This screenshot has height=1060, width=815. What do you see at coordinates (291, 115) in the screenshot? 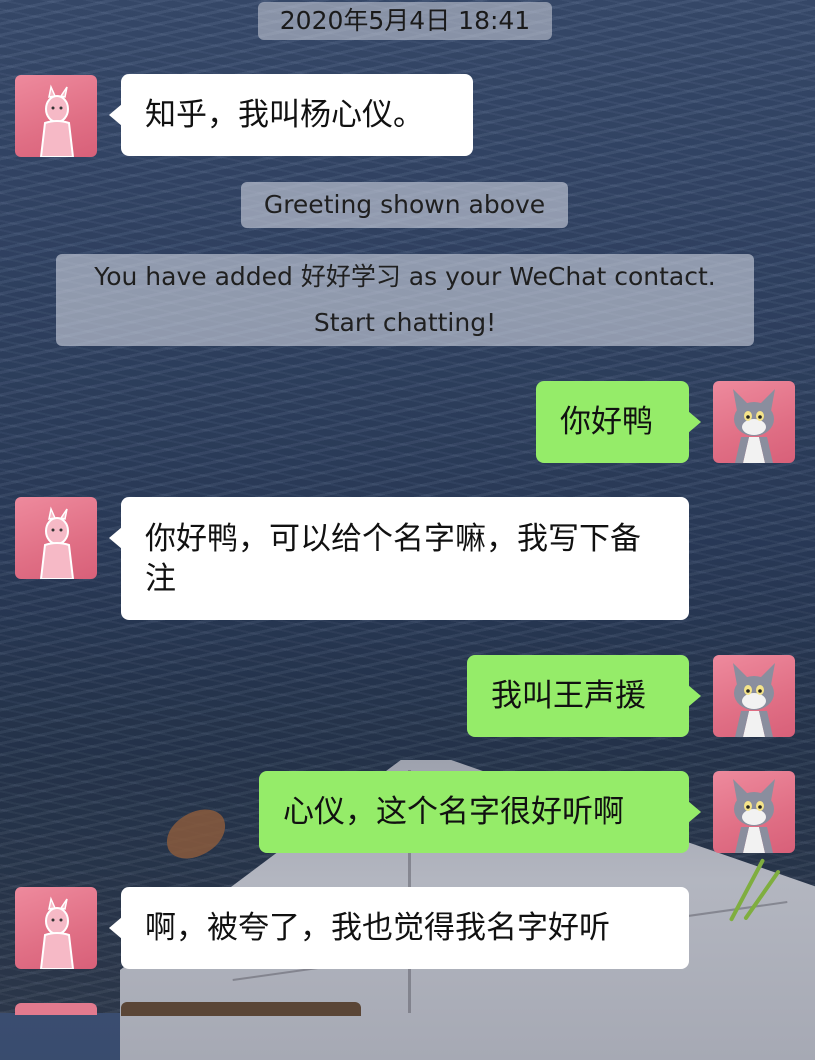
I see `incoming-message: 知乎，我叫杨心仪。` at bounding box center [291, 115].